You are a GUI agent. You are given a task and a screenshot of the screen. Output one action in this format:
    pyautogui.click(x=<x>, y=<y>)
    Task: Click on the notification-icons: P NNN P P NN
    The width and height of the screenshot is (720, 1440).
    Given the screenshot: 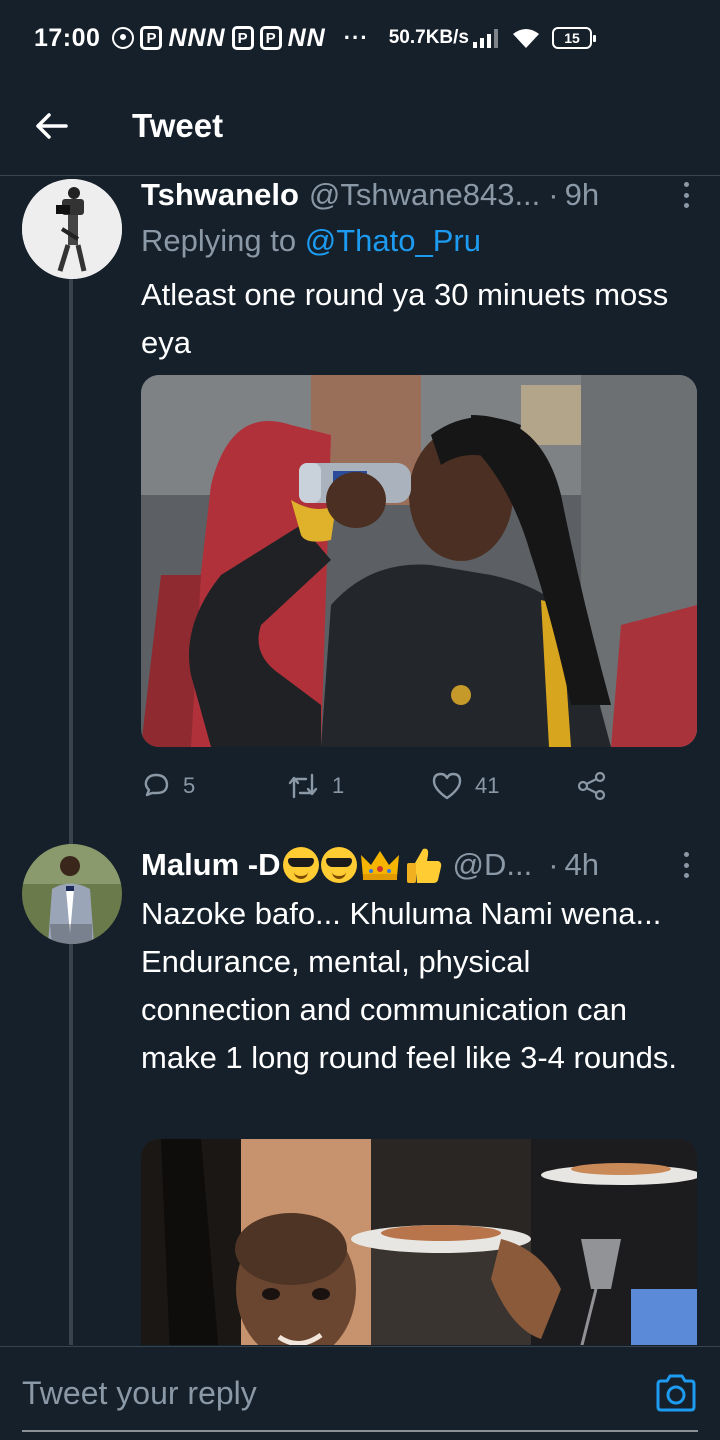 What is the action you would take?
    pyautogui.click(x=218, y=38)
    